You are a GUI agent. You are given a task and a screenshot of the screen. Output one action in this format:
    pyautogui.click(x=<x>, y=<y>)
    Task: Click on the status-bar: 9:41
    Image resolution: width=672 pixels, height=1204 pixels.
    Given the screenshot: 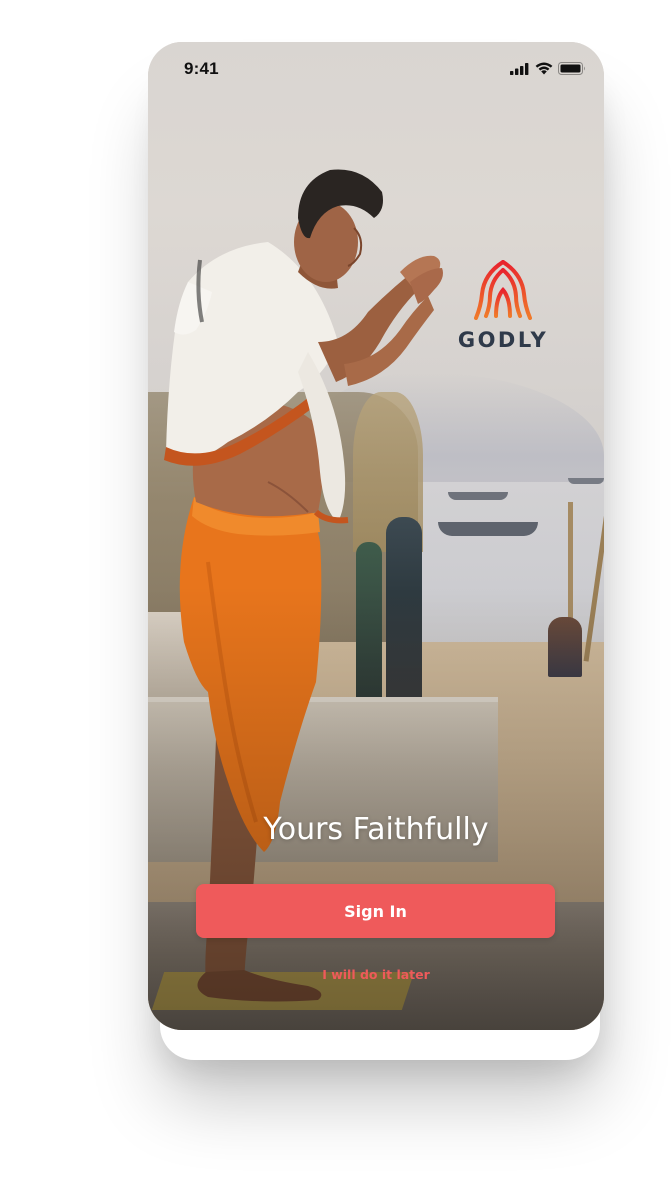 What is the action you would take?
    pyautogui.click(x=376, y=69)
    